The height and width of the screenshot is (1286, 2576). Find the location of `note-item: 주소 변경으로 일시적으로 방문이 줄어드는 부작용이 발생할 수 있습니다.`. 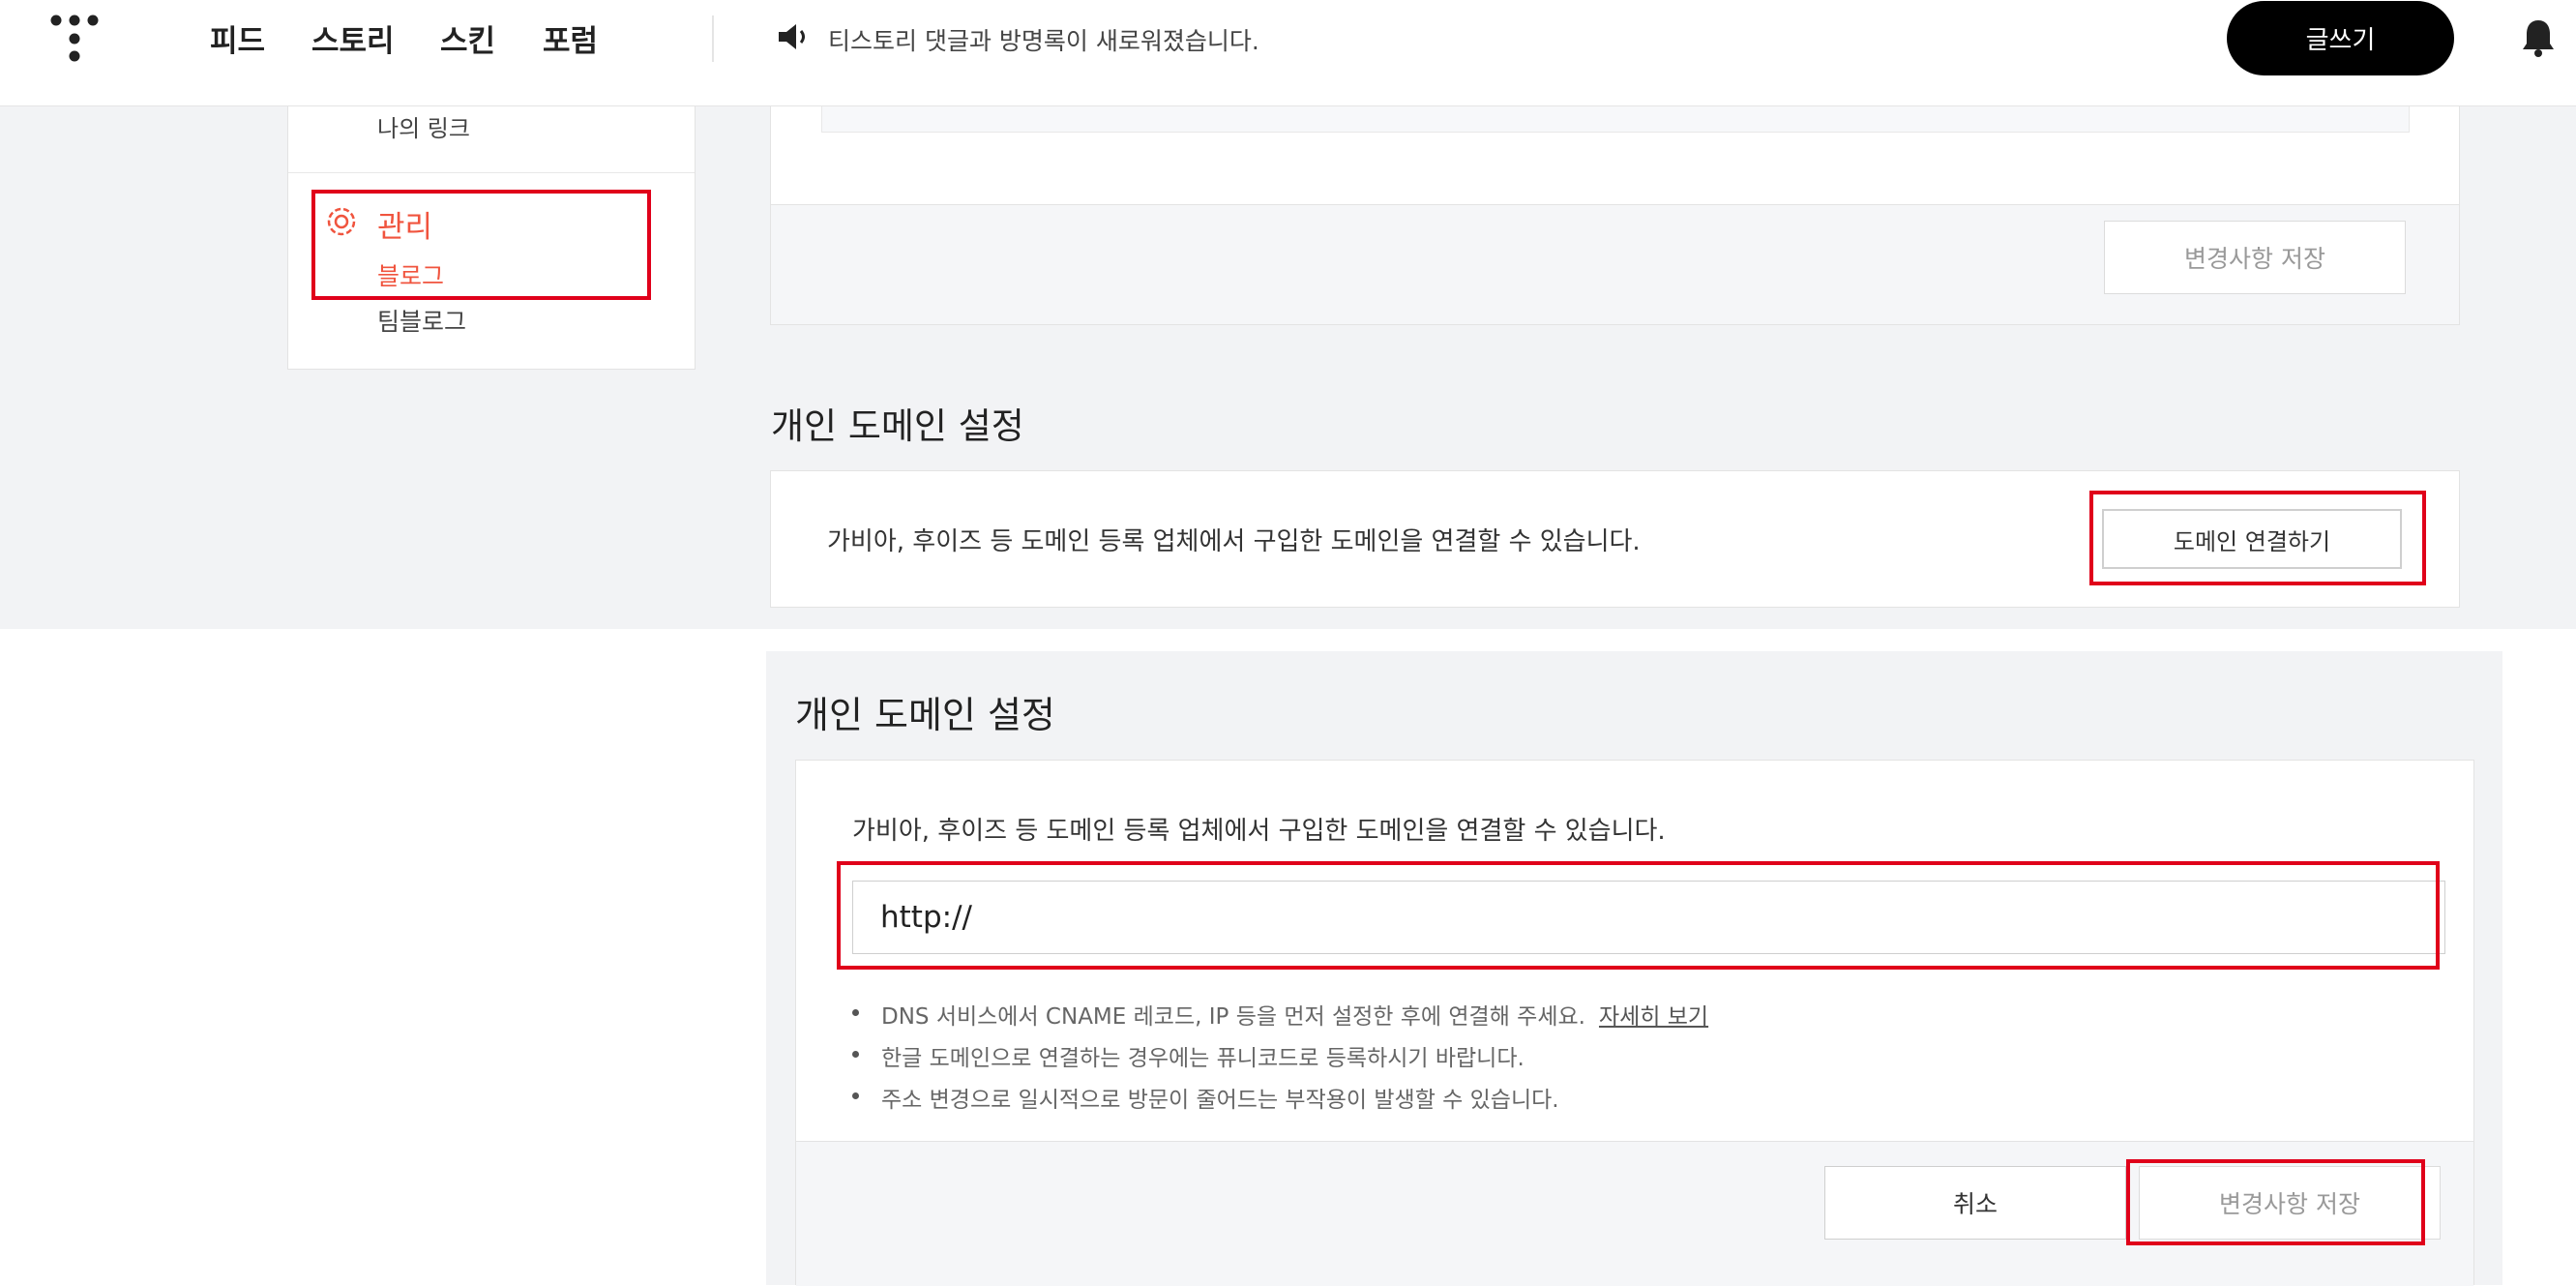

note-item: 주소 변경으로 일시적으로 방문이 줄어드는 부작용이 발생할 수 있습니다. is located at coordinates (1205, 1098).